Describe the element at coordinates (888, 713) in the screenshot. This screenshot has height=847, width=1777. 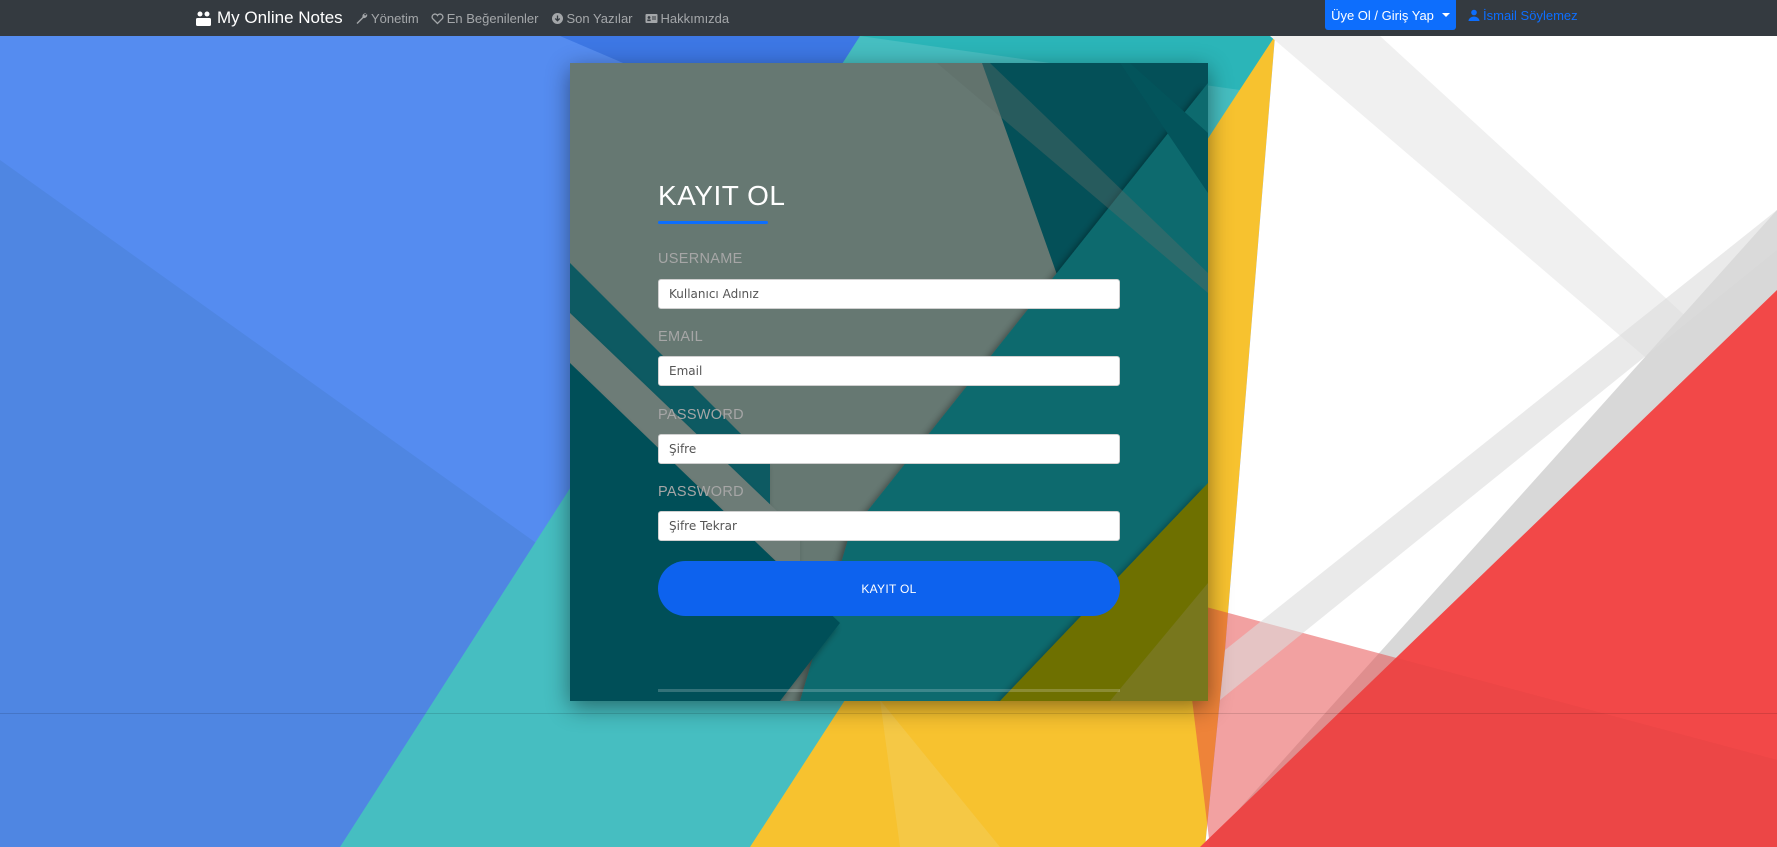
I see `footer-divider` at that location.